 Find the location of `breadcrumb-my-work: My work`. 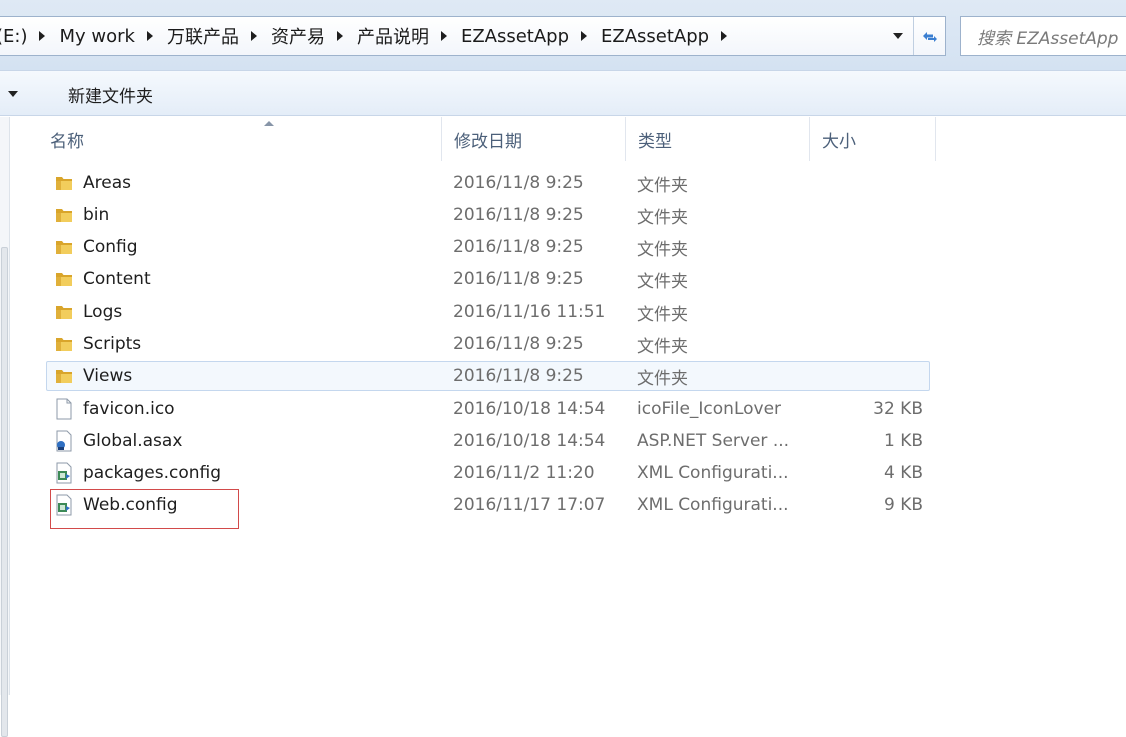

breadcrumb-my-work: My work is located at coordinates (96, 36).